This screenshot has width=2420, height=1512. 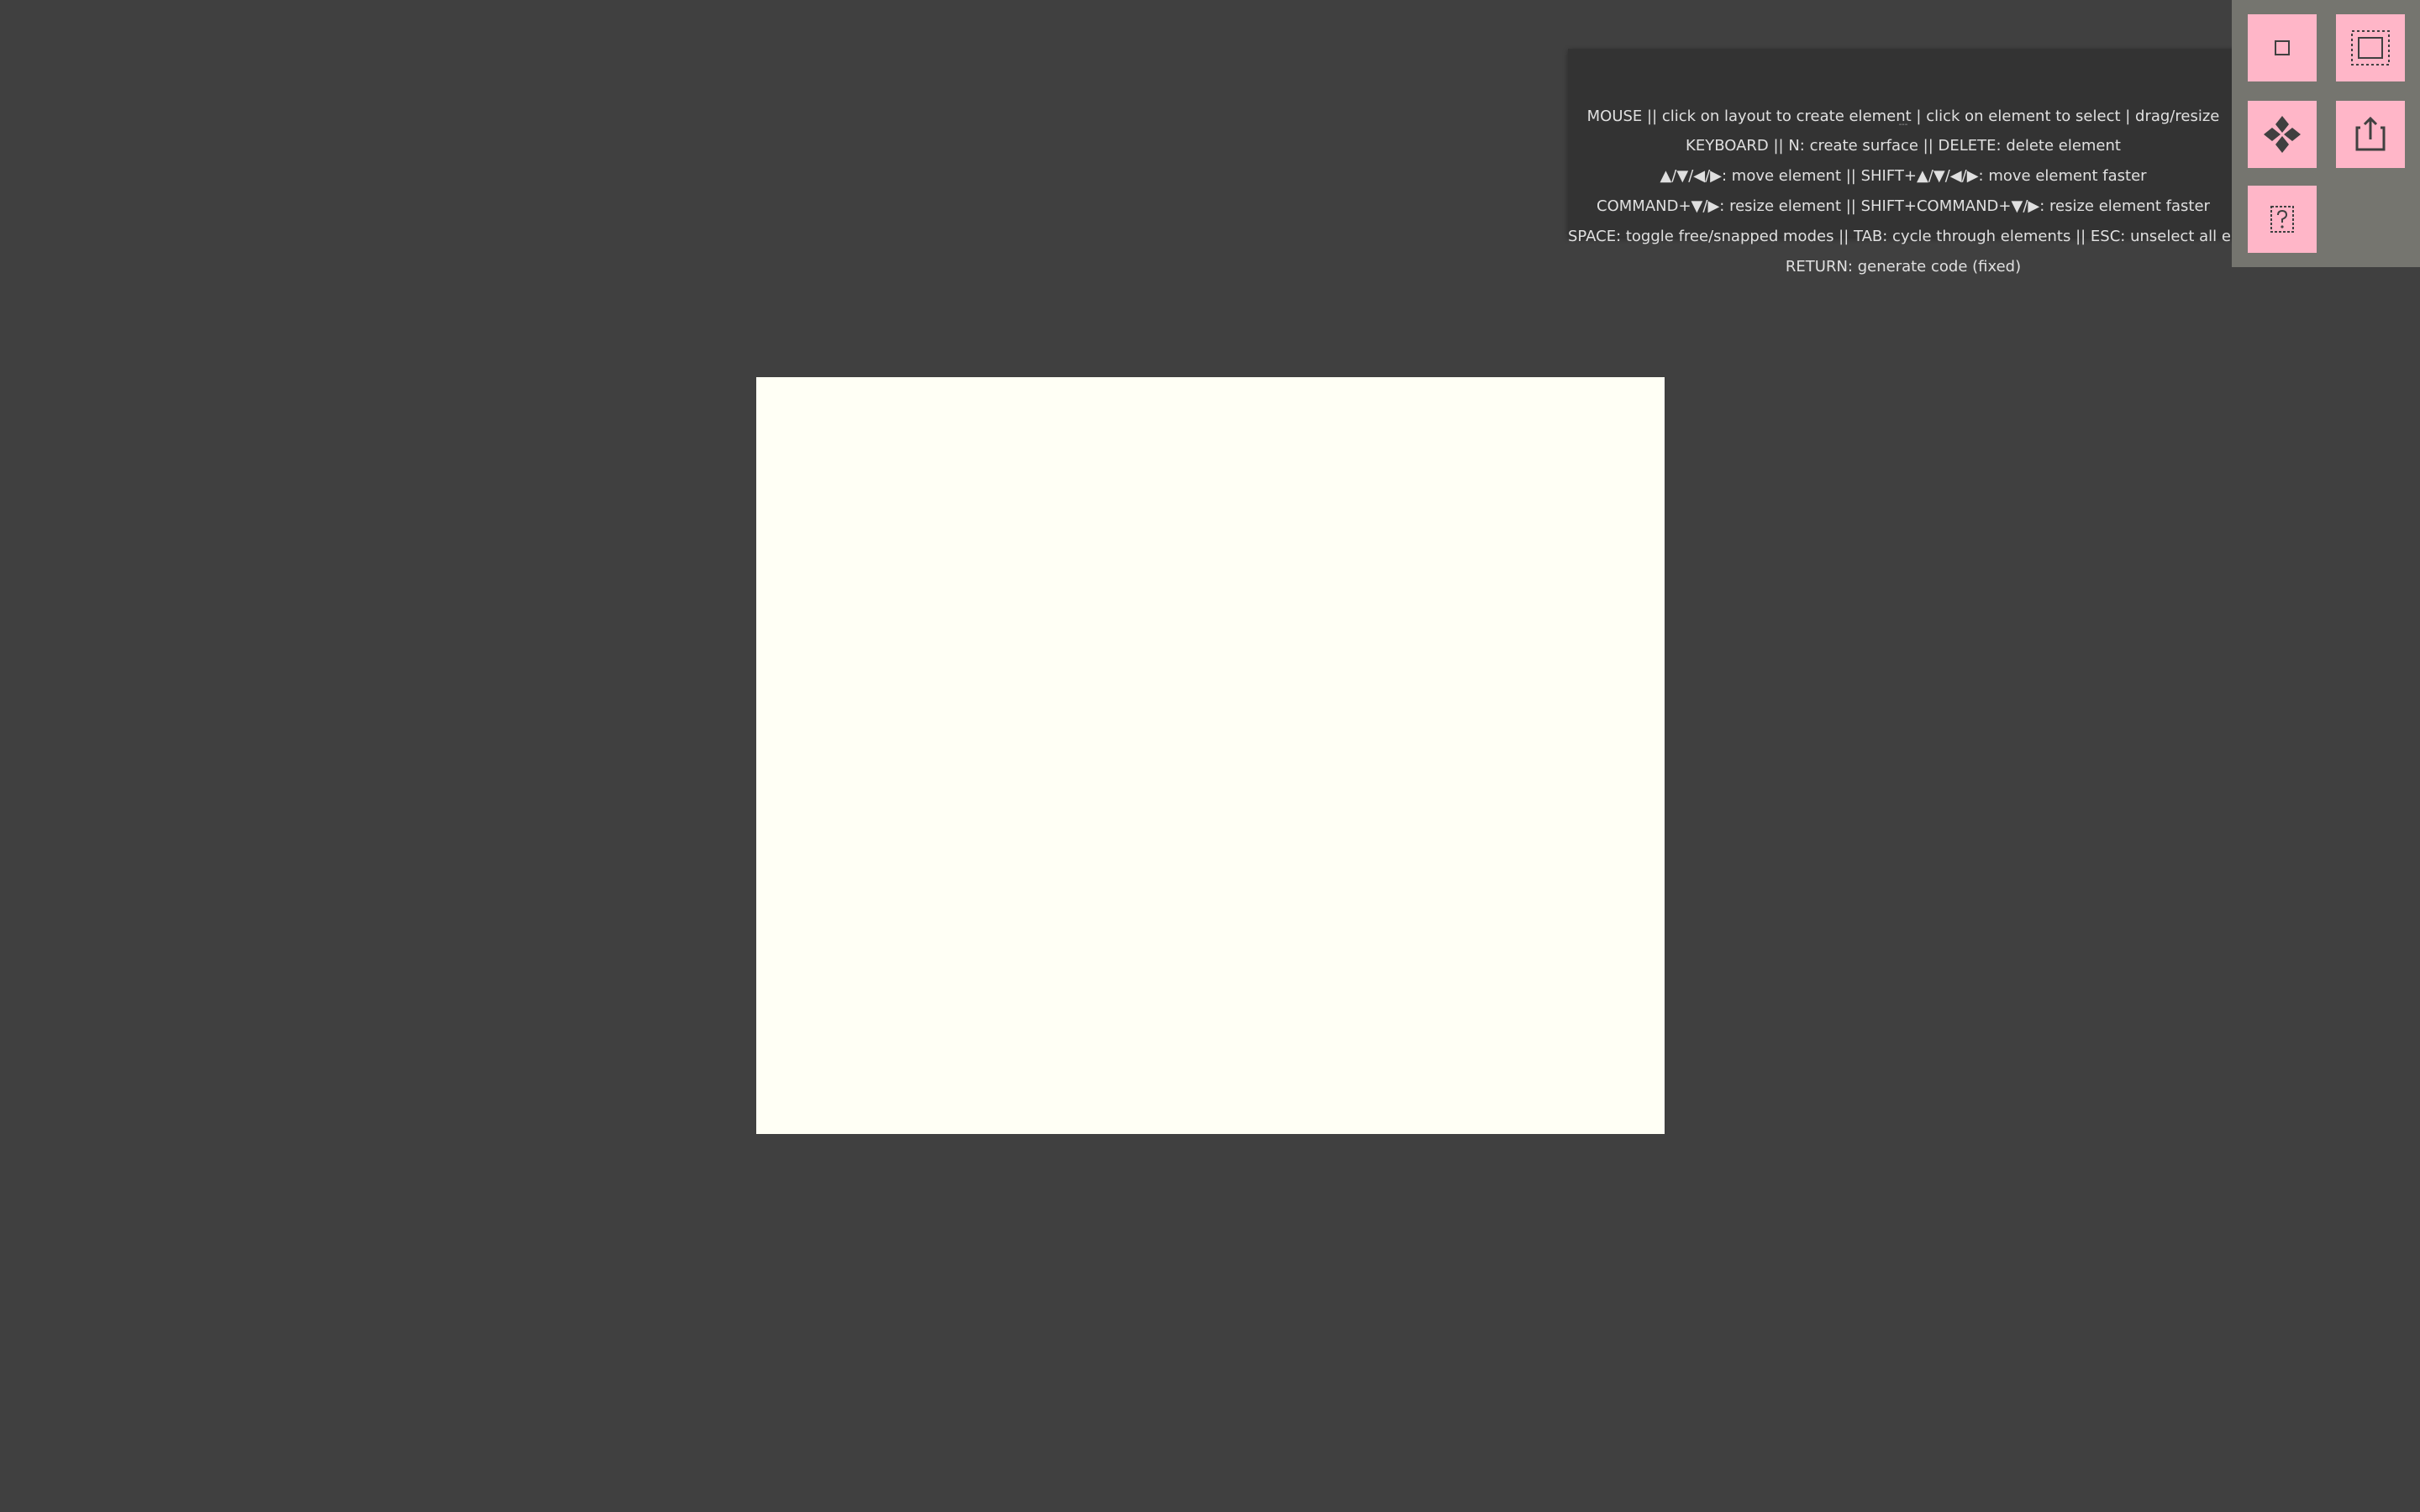 I want to click on help-button, so click(x=2282, y=219).